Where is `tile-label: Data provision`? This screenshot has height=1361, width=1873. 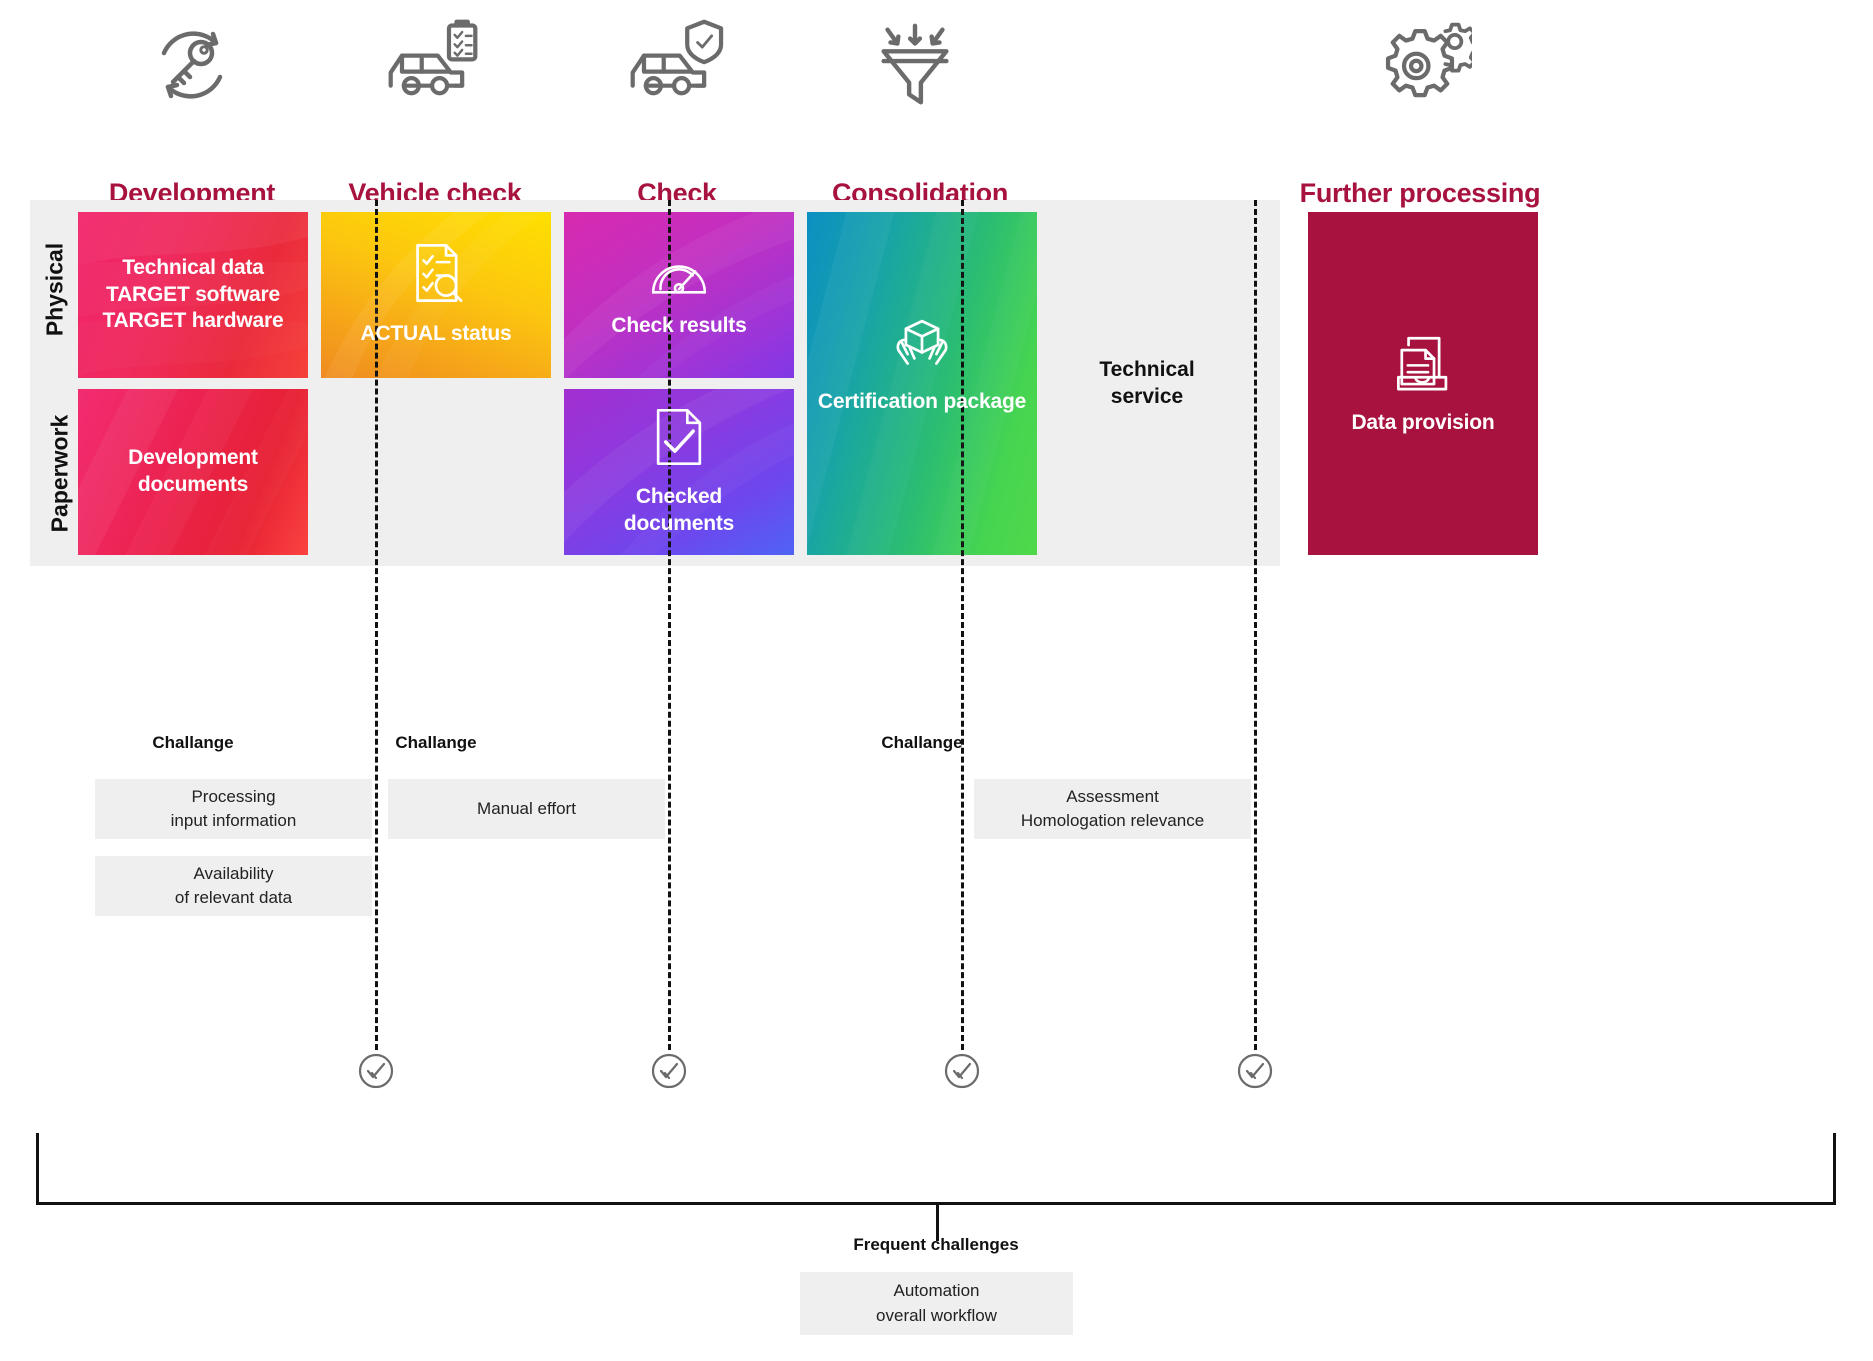 tile-label: Data provision is located at coordinates (1423, 422).